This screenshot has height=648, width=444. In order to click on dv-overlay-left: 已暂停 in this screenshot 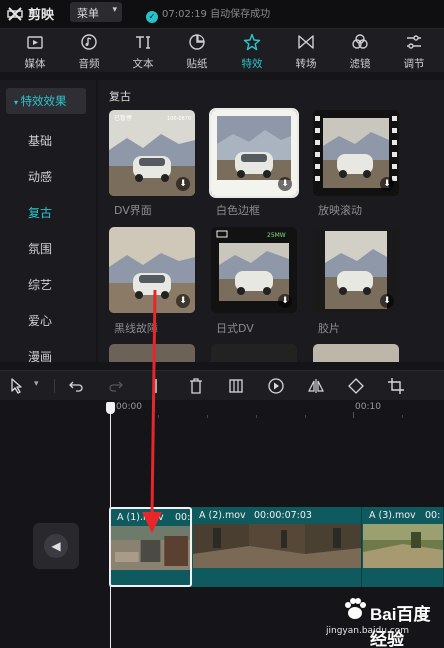, I will do `click(123, 118)`.